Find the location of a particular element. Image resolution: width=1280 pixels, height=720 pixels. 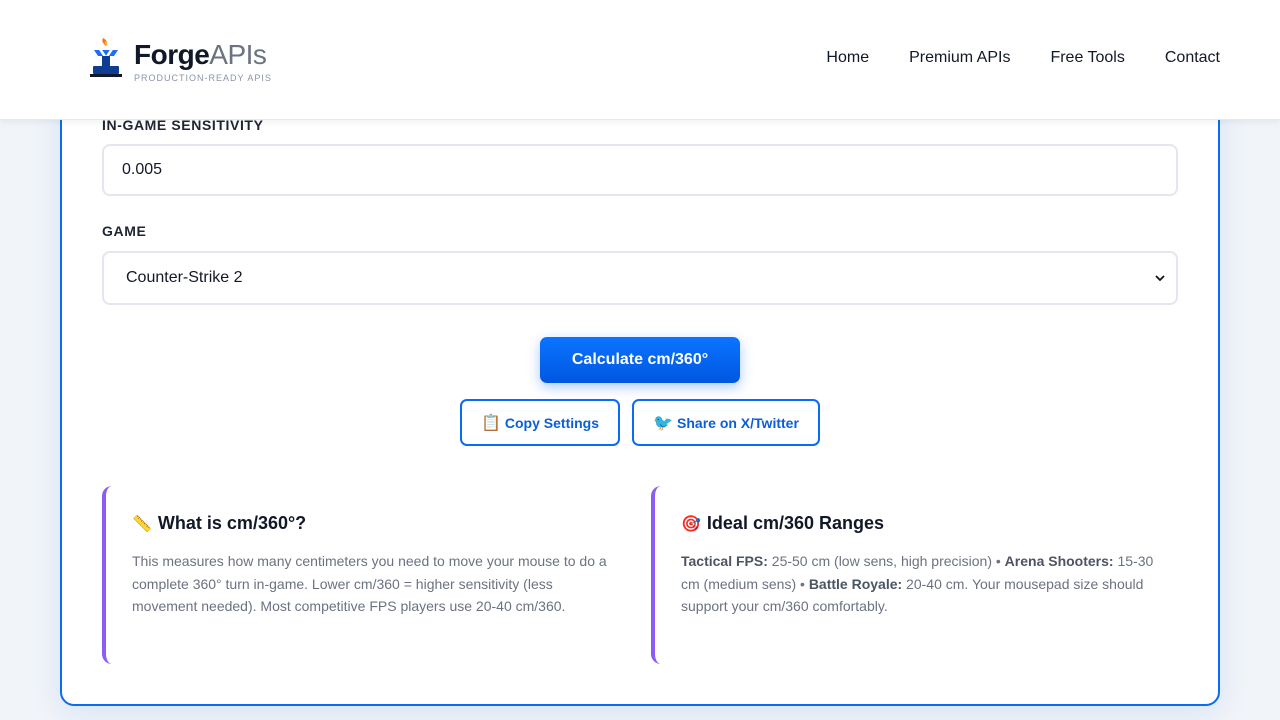

bird-icon: 🐦 is located at coordinates (663, 422).